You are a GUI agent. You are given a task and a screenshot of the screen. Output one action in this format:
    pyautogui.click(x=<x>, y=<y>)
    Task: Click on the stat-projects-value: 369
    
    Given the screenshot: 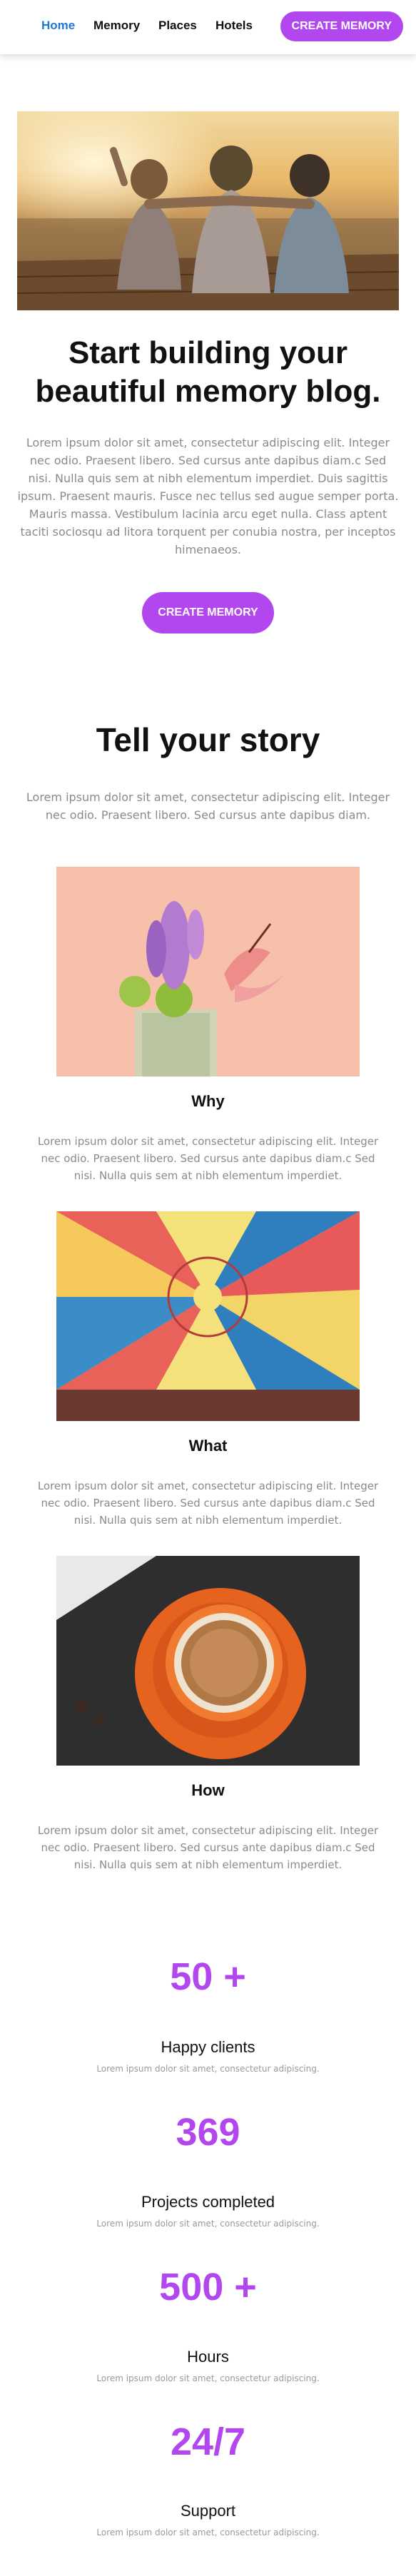 What is the action you would take?
    pyautogui.click(x=208, y=2132)
    